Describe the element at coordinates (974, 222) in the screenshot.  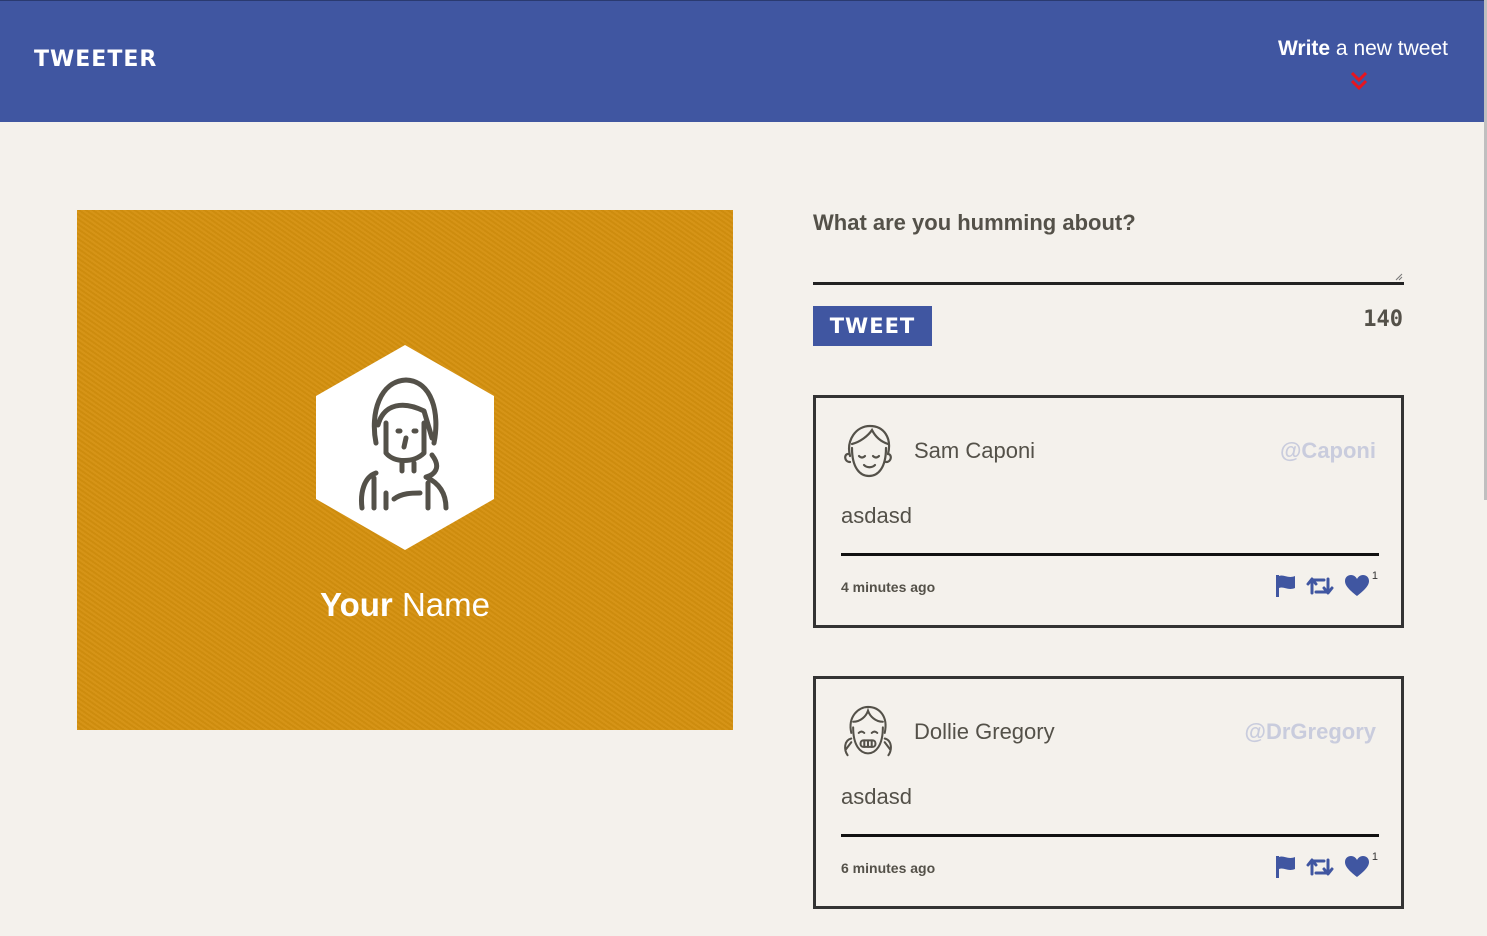
I see `compose-label: What are you humming about?` at that location.